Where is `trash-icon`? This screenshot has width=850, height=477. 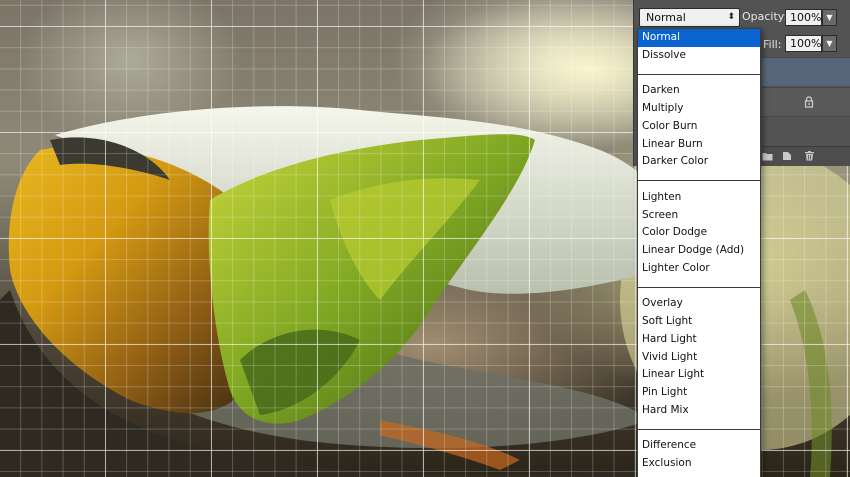
trash-icon is located at coordinates (809, 156).